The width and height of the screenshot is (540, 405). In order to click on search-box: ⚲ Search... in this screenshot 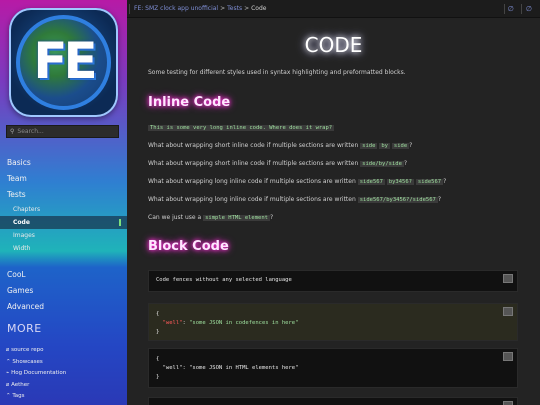, I will do `click(62, 131)`.